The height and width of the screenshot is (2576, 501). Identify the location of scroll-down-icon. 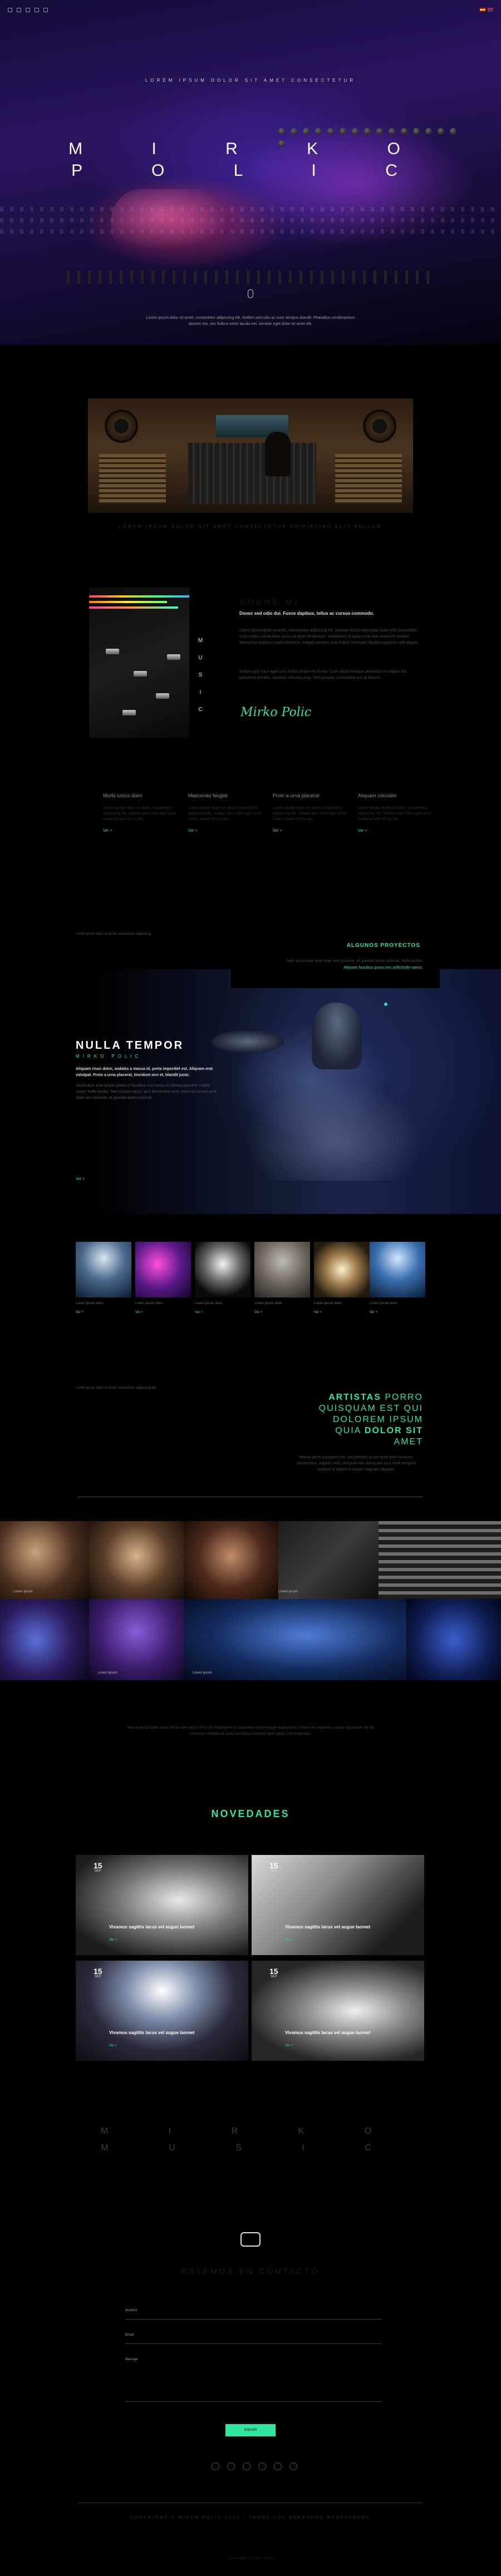
(250, 294).